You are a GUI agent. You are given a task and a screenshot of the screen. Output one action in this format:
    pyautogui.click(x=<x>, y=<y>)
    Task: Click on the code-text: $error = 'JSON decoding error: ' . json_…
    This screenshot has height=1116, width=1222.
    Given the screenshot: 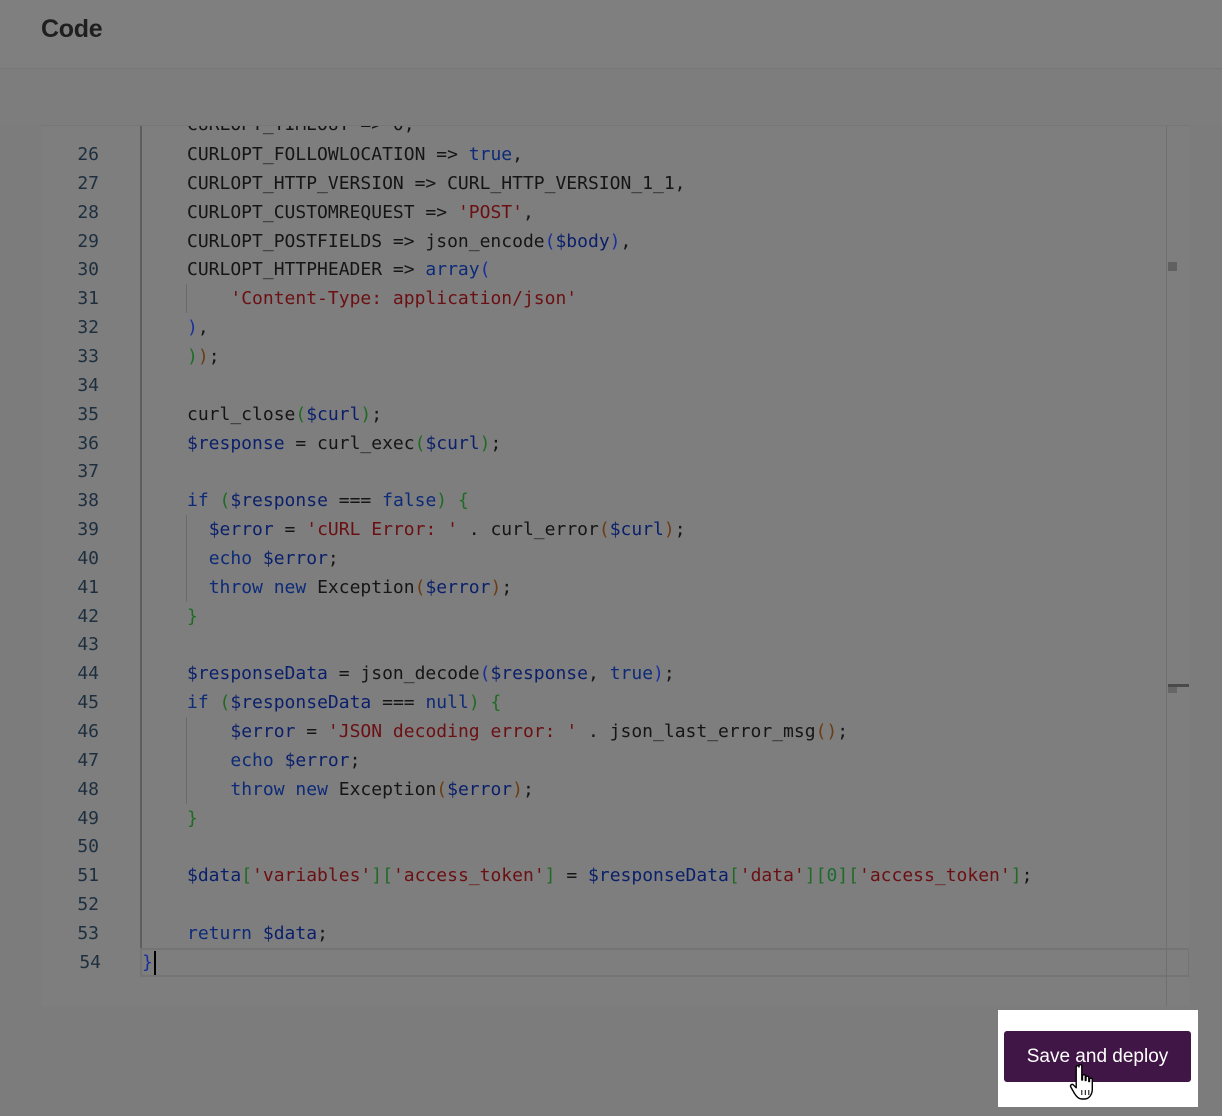 What is the action you would take?
    pyautogui.click(x=539, y=731)
    